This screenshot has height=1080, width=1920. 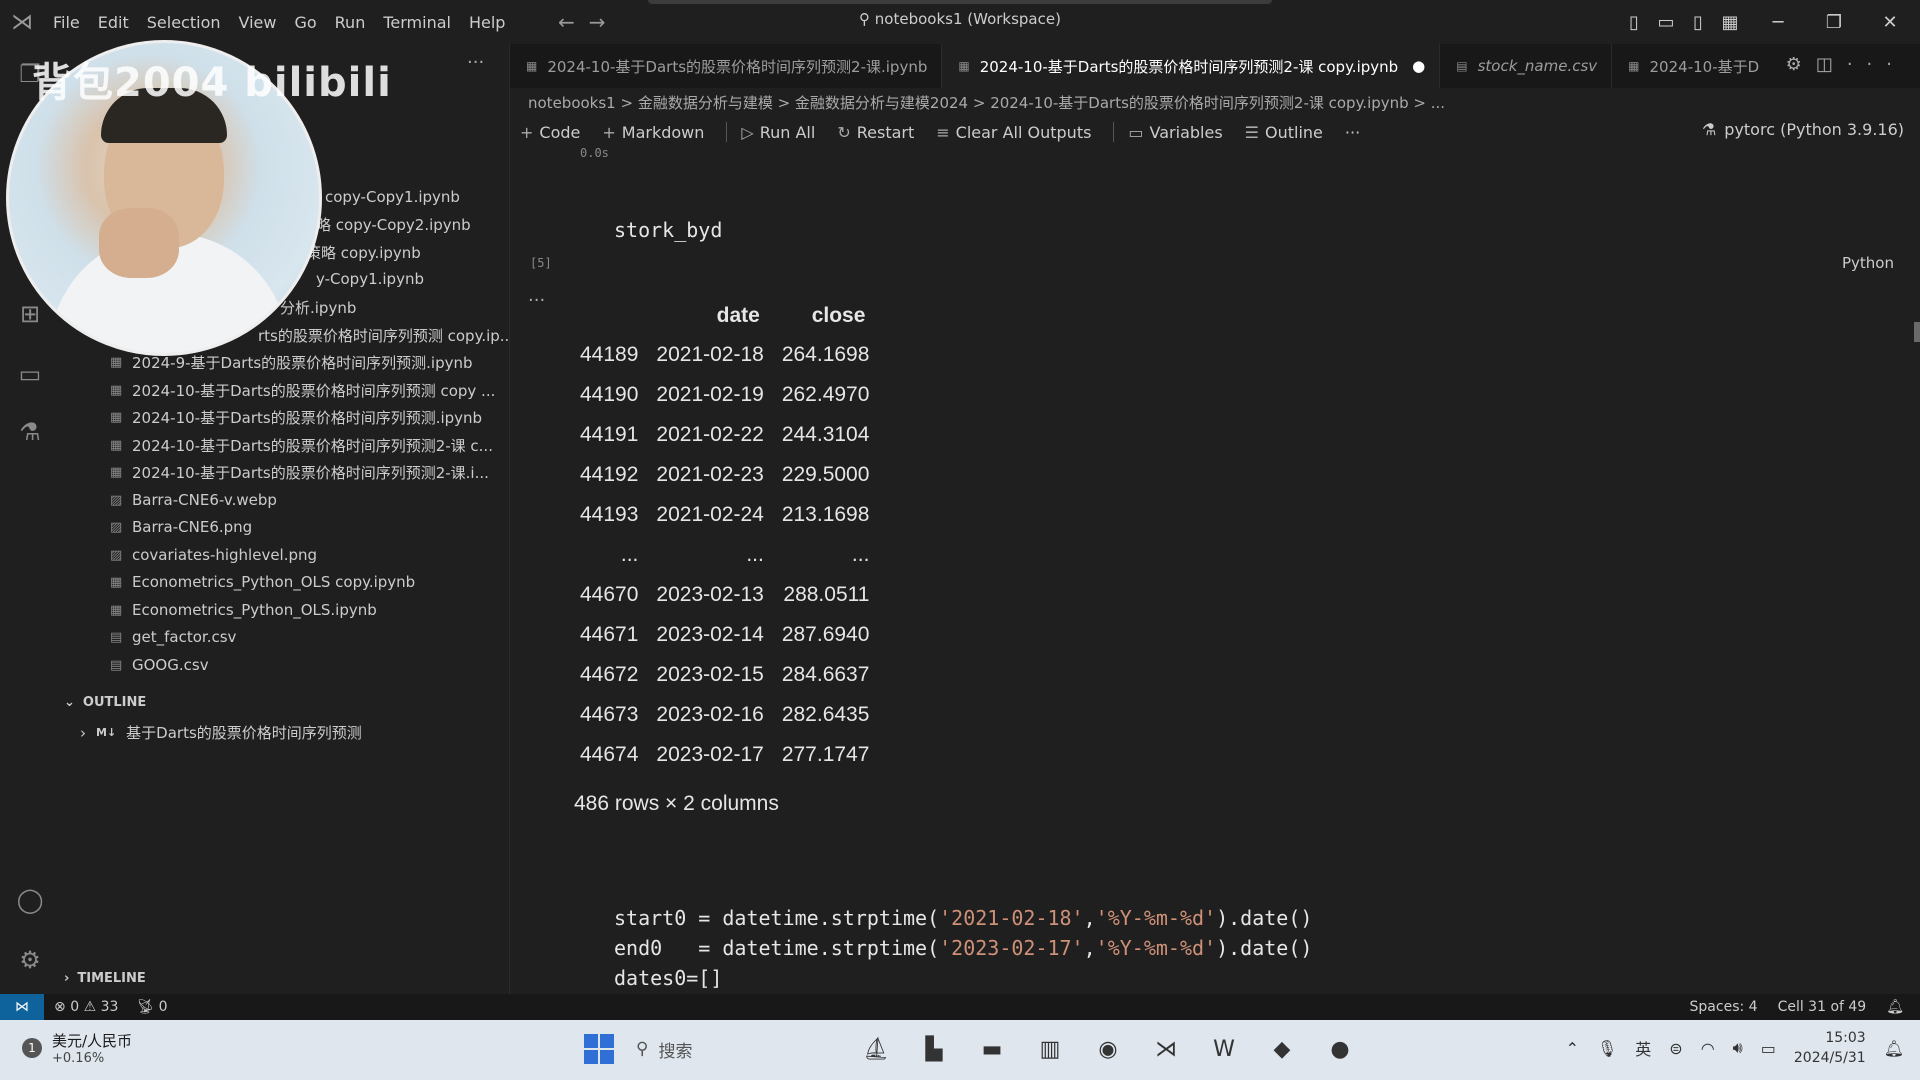 What do you see at coordinates (736, 1049) in the screenshot?
I see `taskbar-search: ⚲ 搜索` at bounding box center [736, 1049].